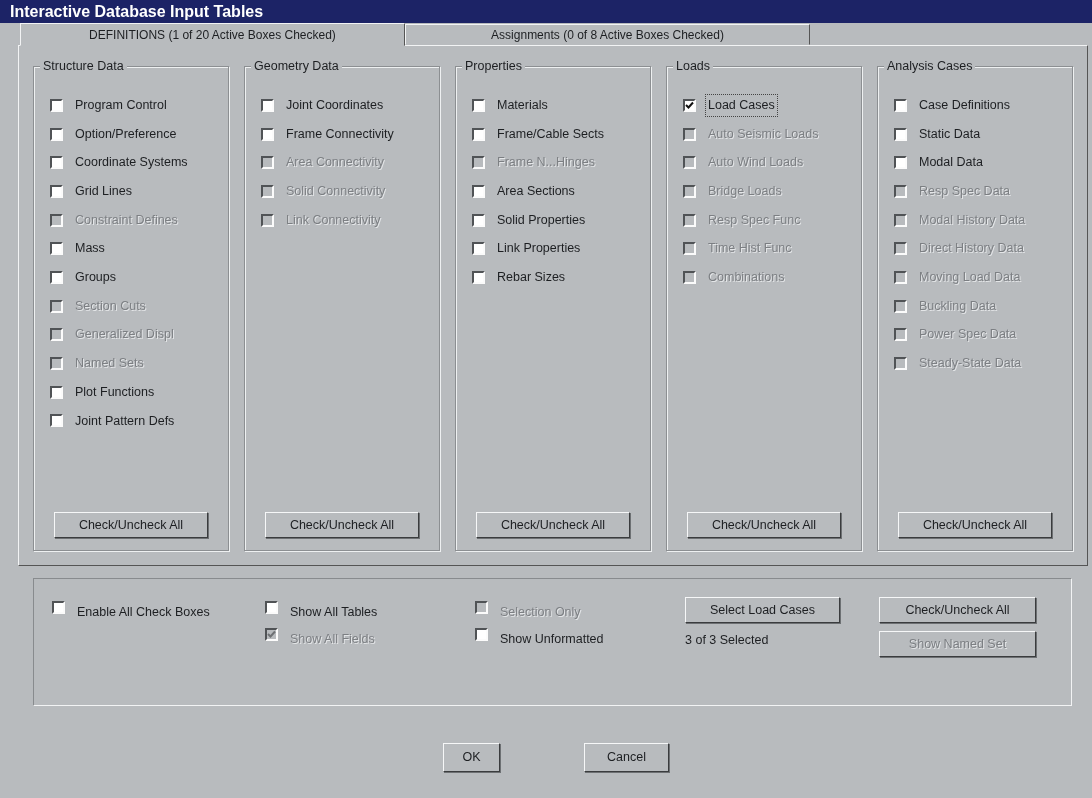  I want to click on group-title: Analysis Cases, so click(930, 66).